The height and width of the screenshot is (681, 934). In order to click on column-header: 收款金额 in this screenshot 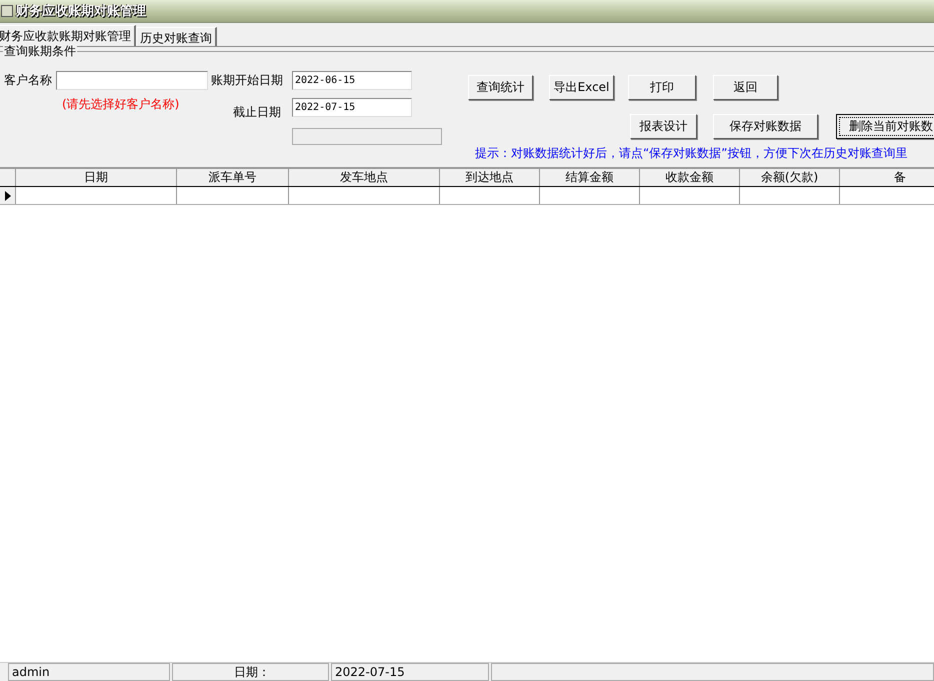, I will do `click(690, 177)`.